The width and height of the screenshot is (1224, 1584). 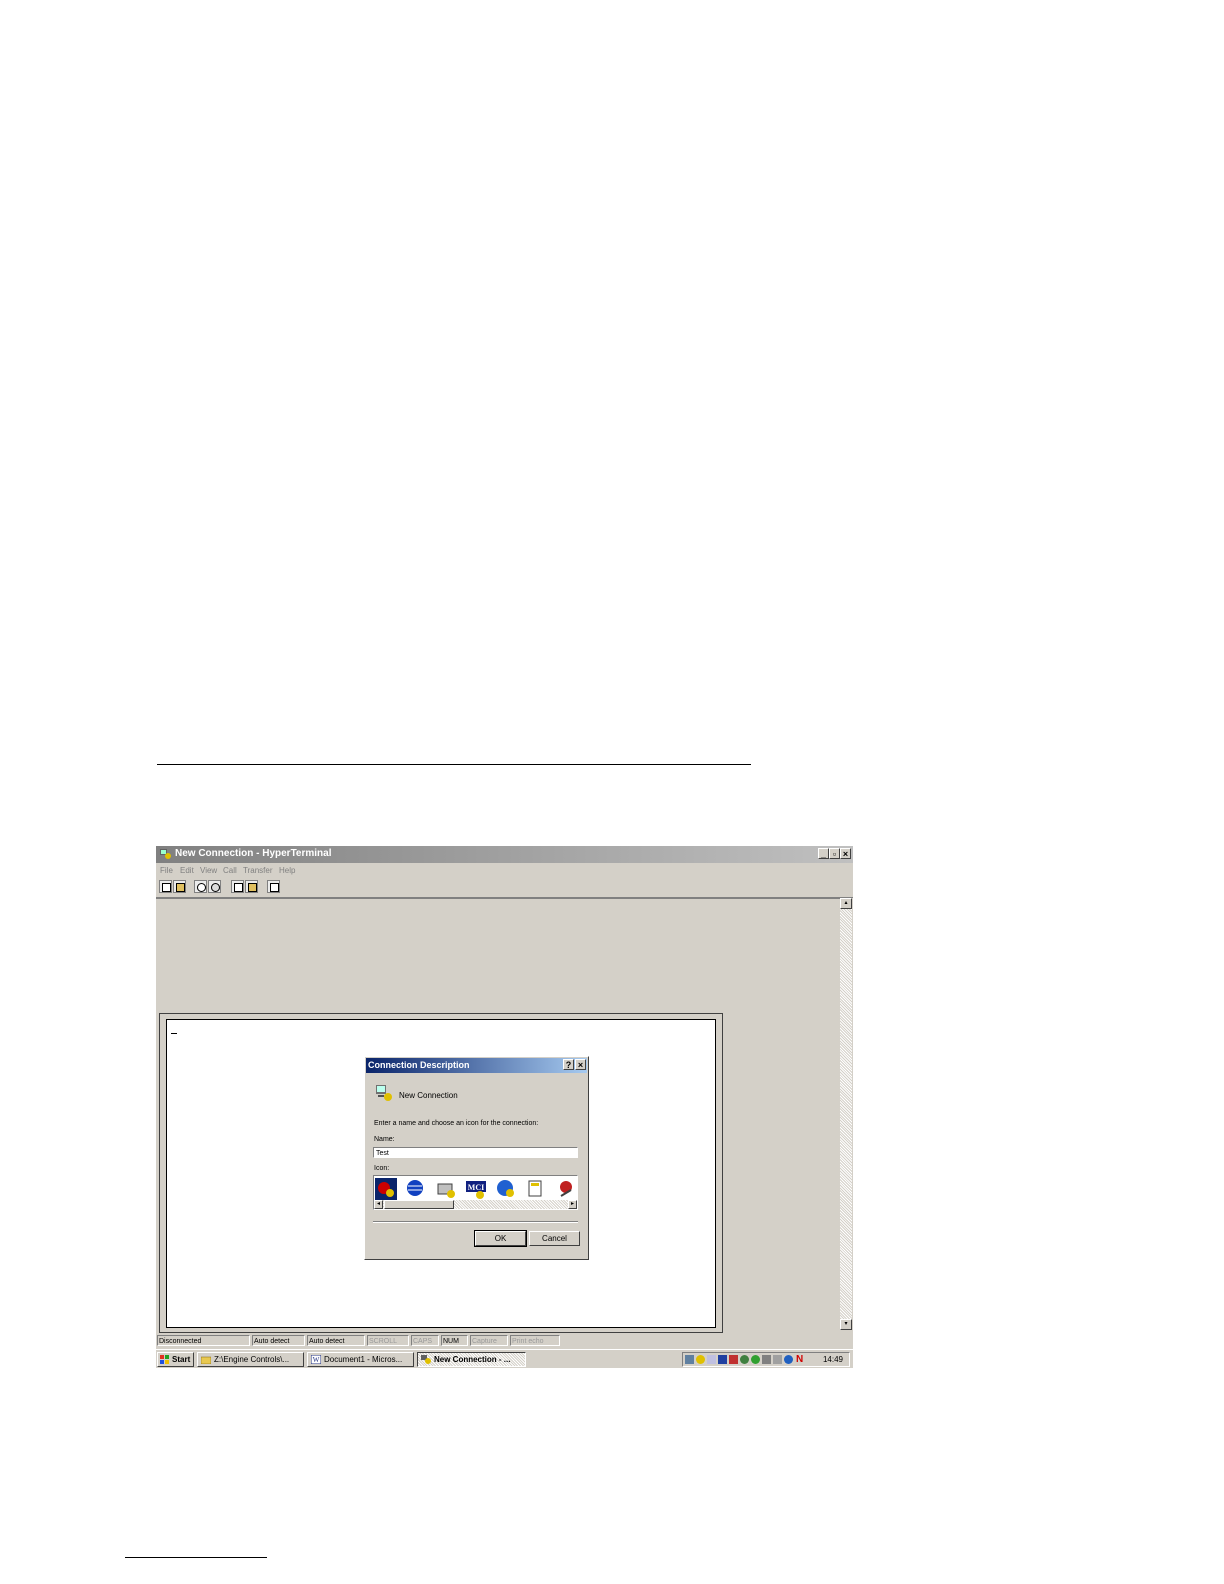 I want to click on mci-text: MCI, so click(x=476, y=1187).